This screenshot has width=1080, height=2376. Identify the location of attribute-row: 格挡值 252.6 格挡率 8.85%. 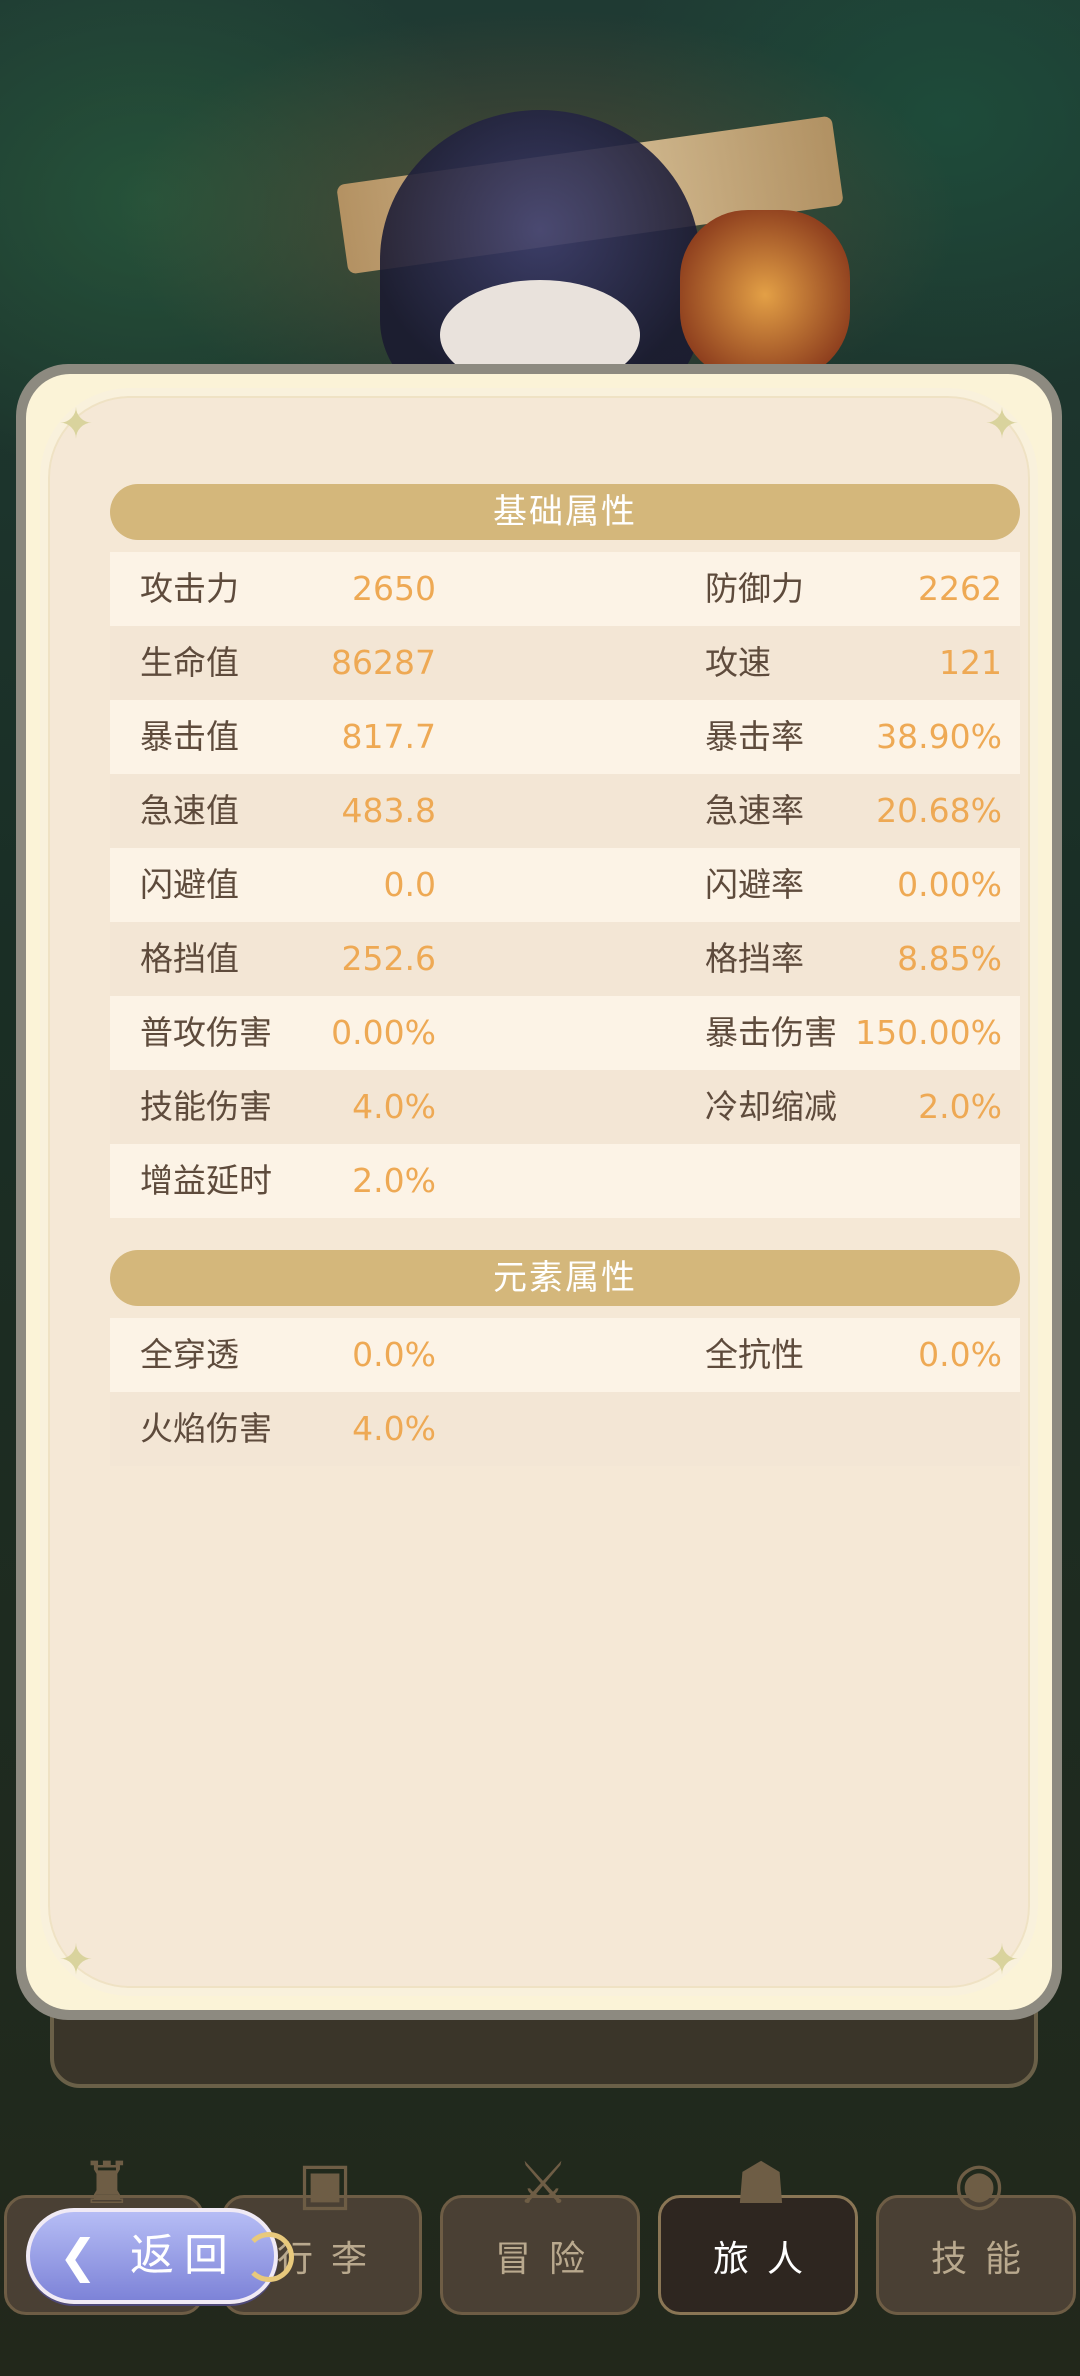
(565, 959).